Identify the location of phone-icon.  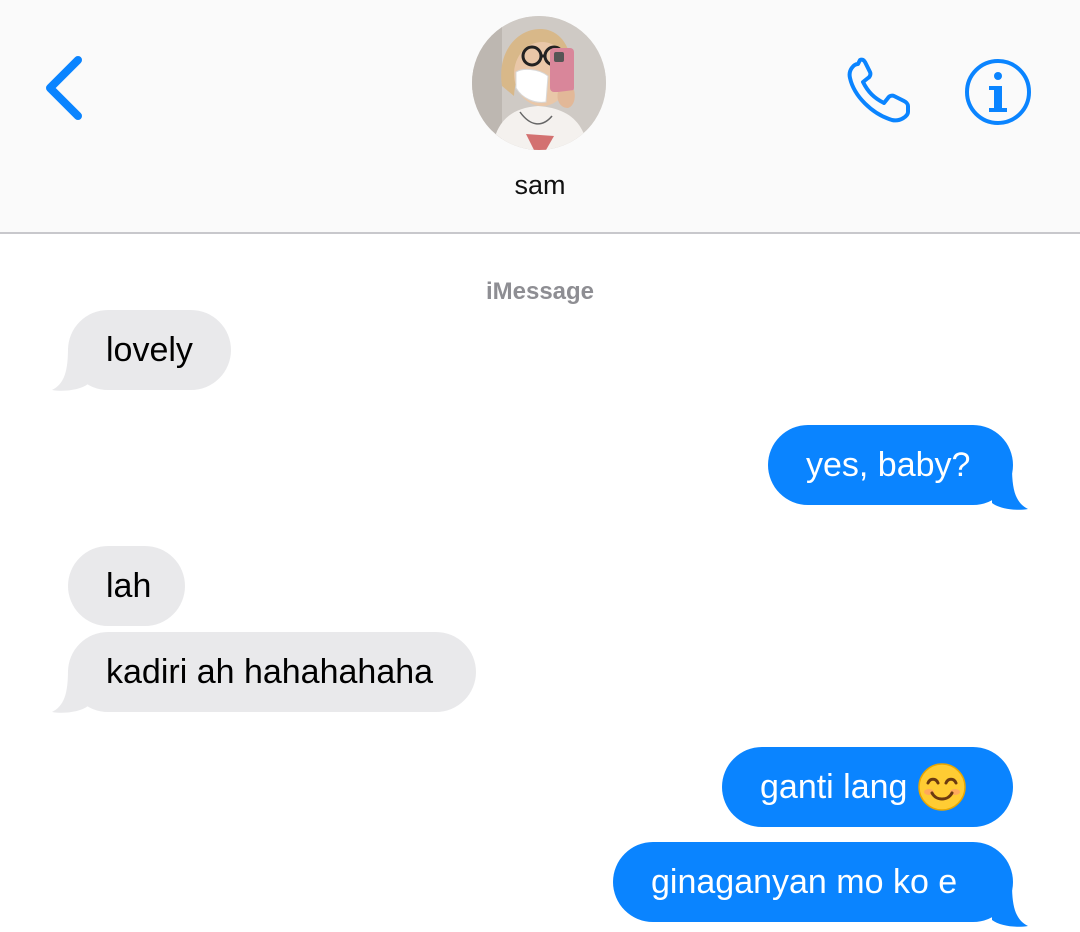
(878, 90).